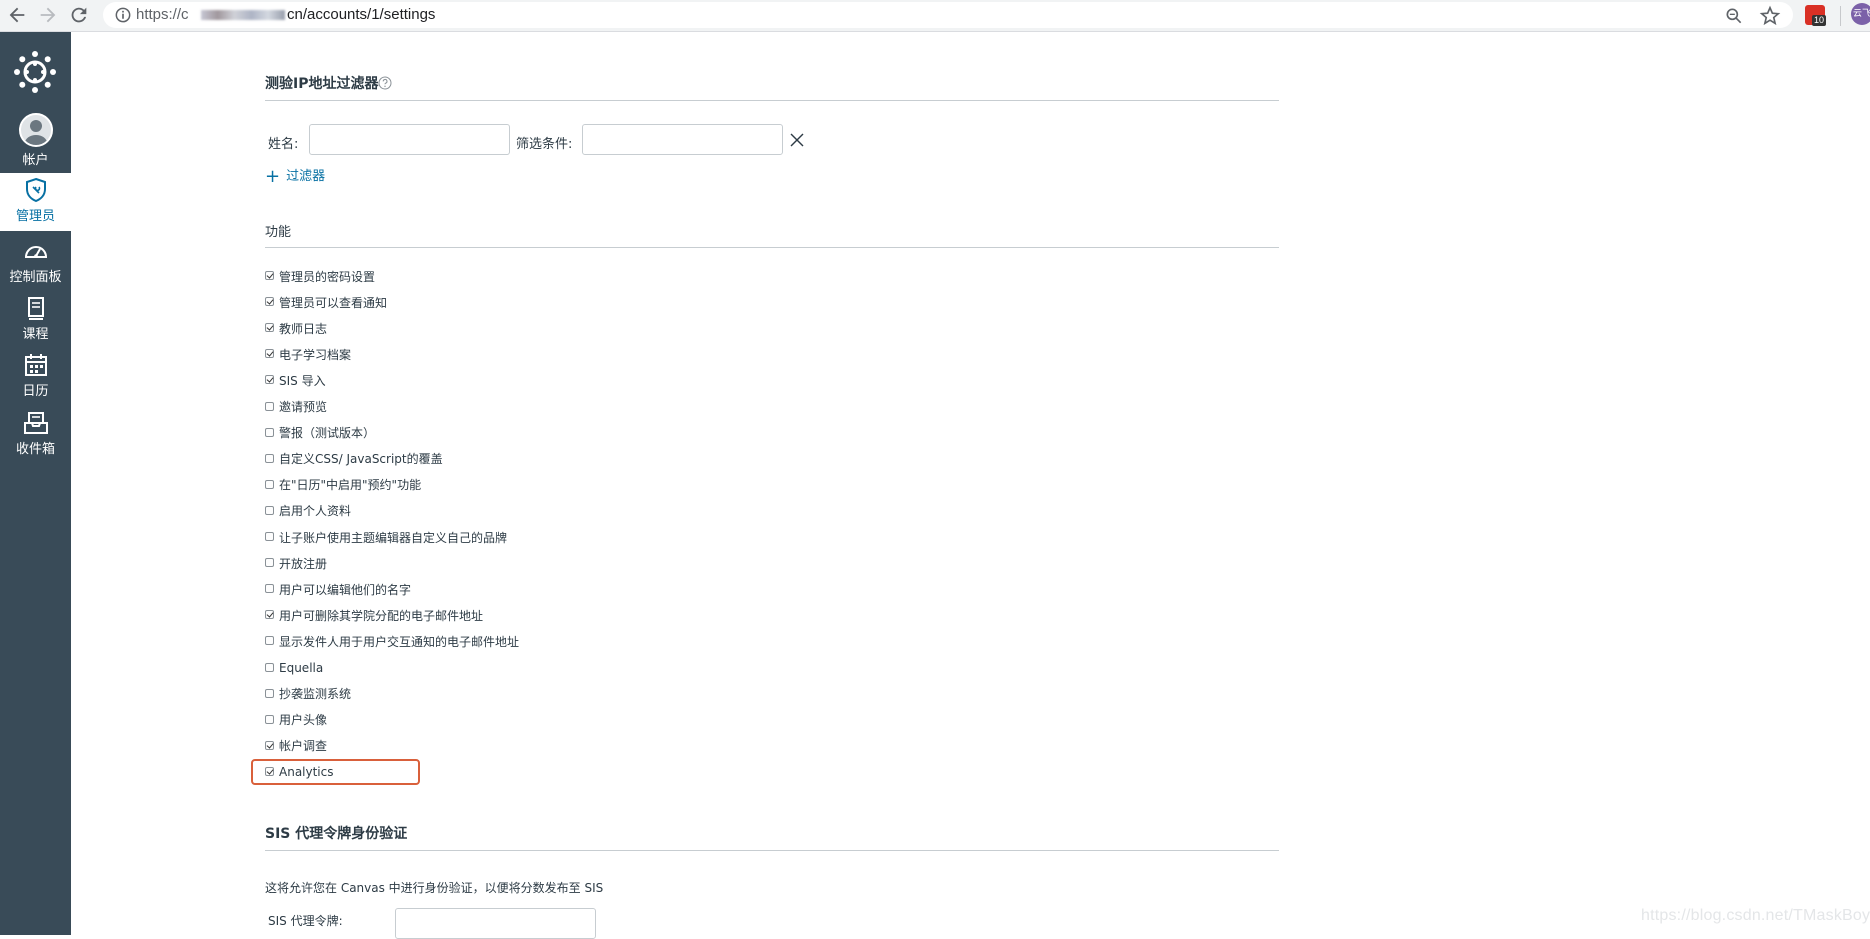 The width and height of the screenshot is (1870, 939). I want to click on feature-row: 在"日历"中启用"预约"功能, so click(343, 485).